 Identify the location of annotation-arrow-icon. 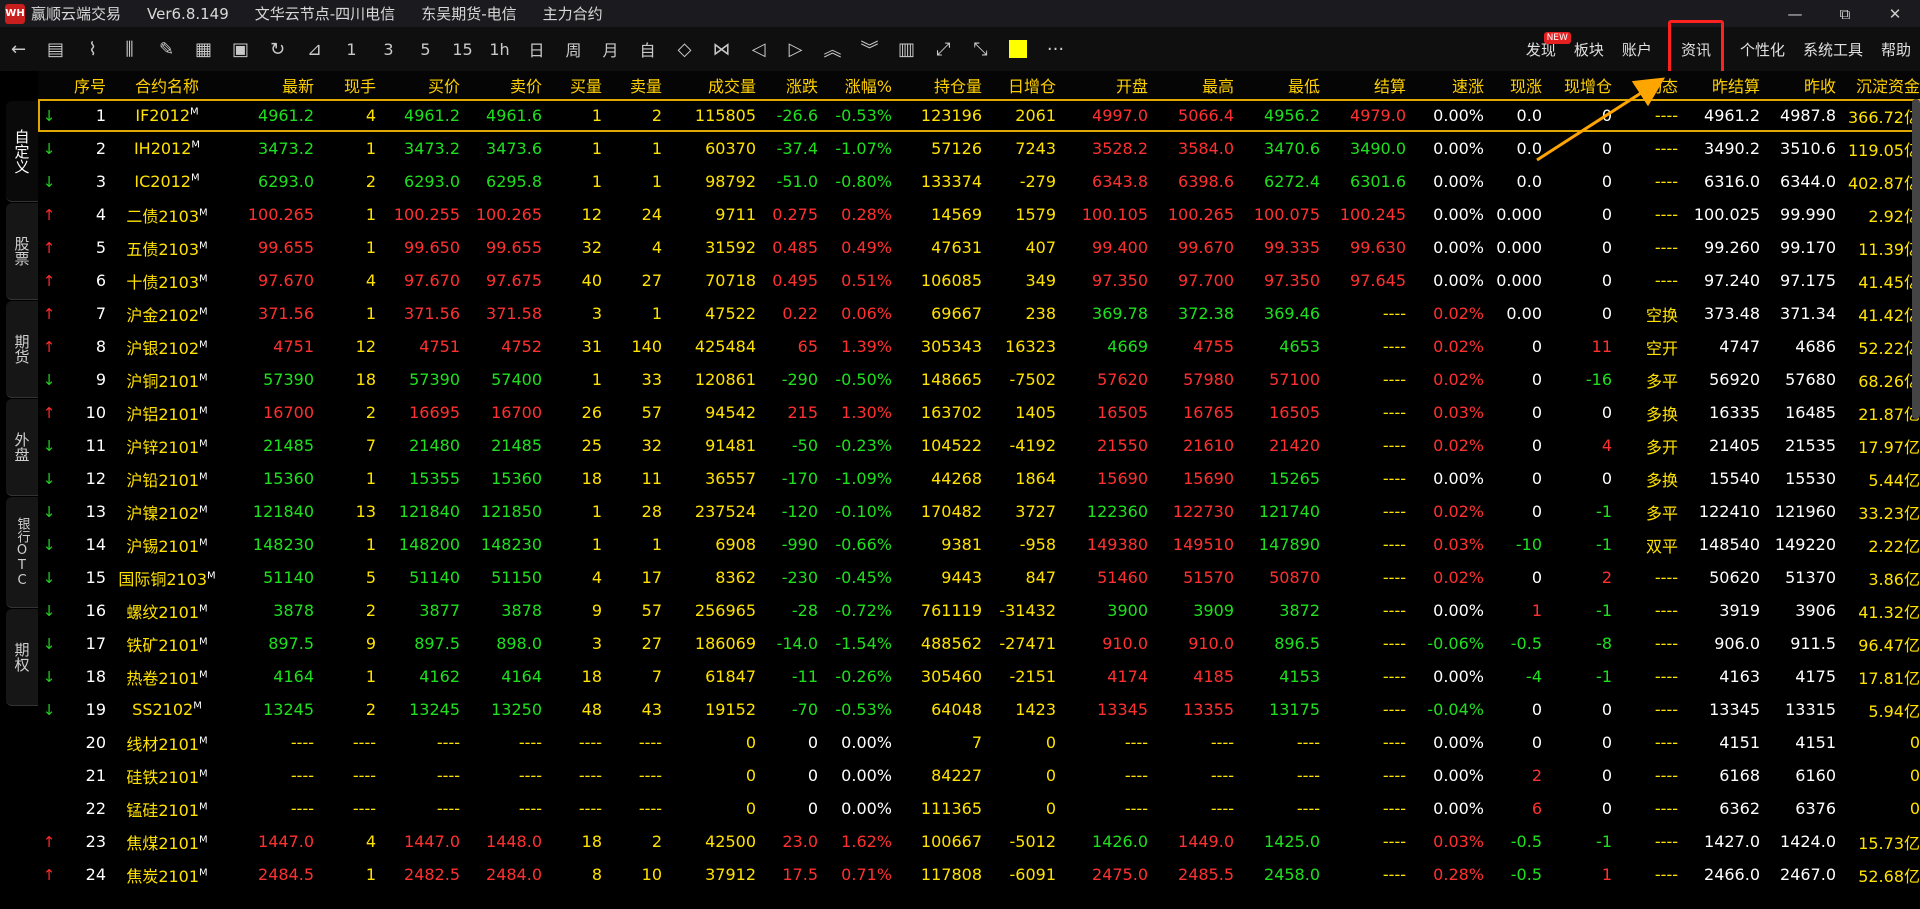
(1601, 119).